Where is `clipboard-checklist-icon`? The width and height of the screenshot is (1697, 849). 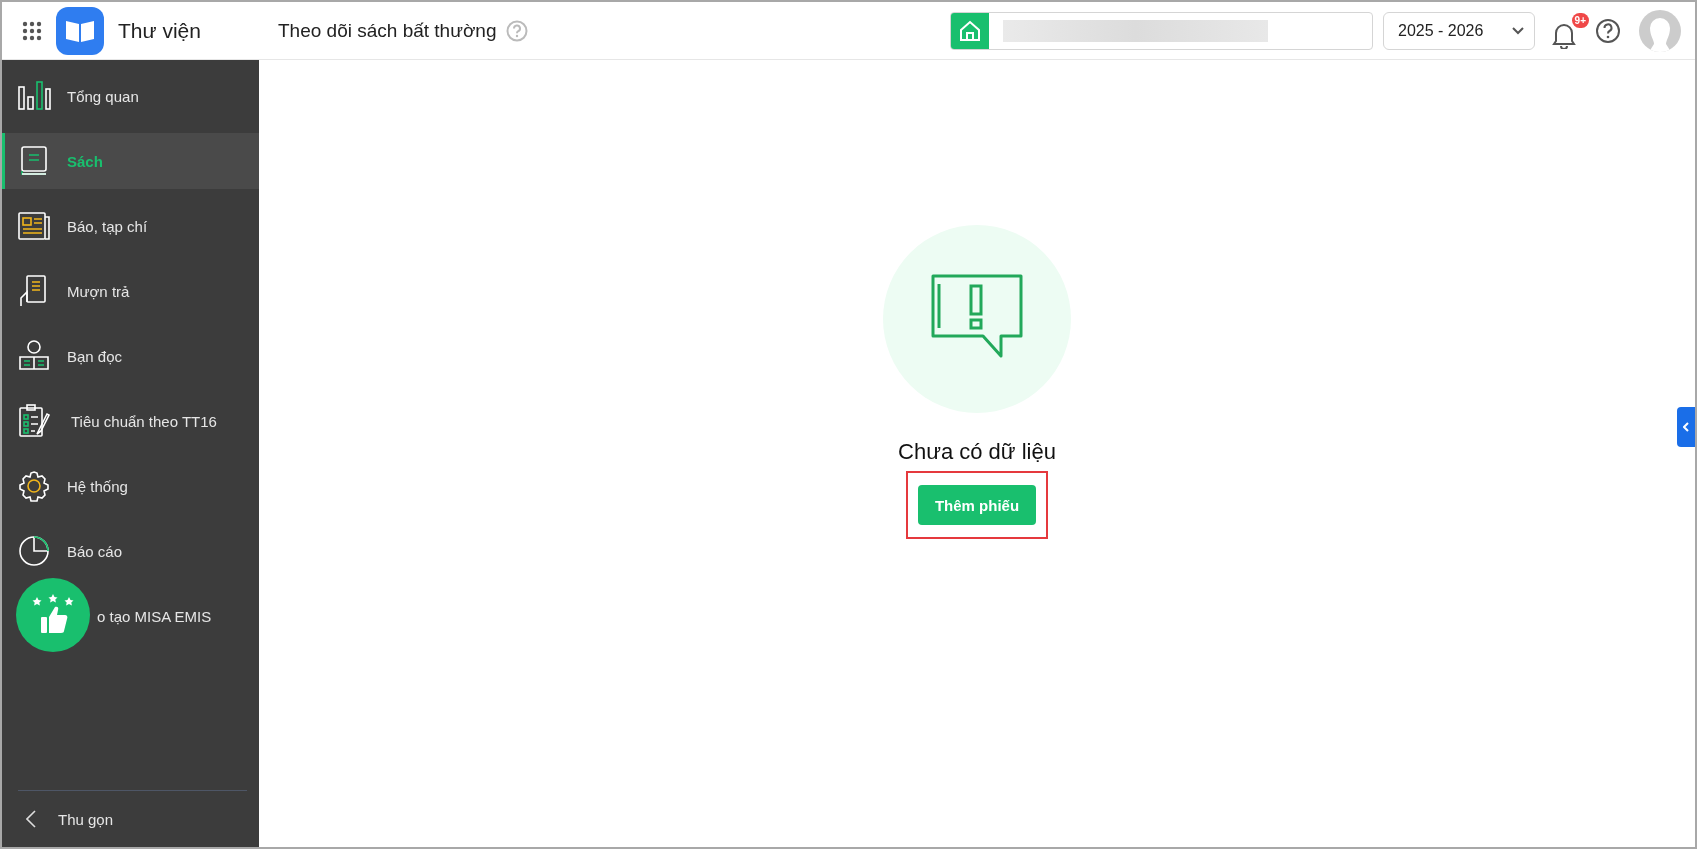
clipboard-checklist-icon is located at coordinates (34, 421).